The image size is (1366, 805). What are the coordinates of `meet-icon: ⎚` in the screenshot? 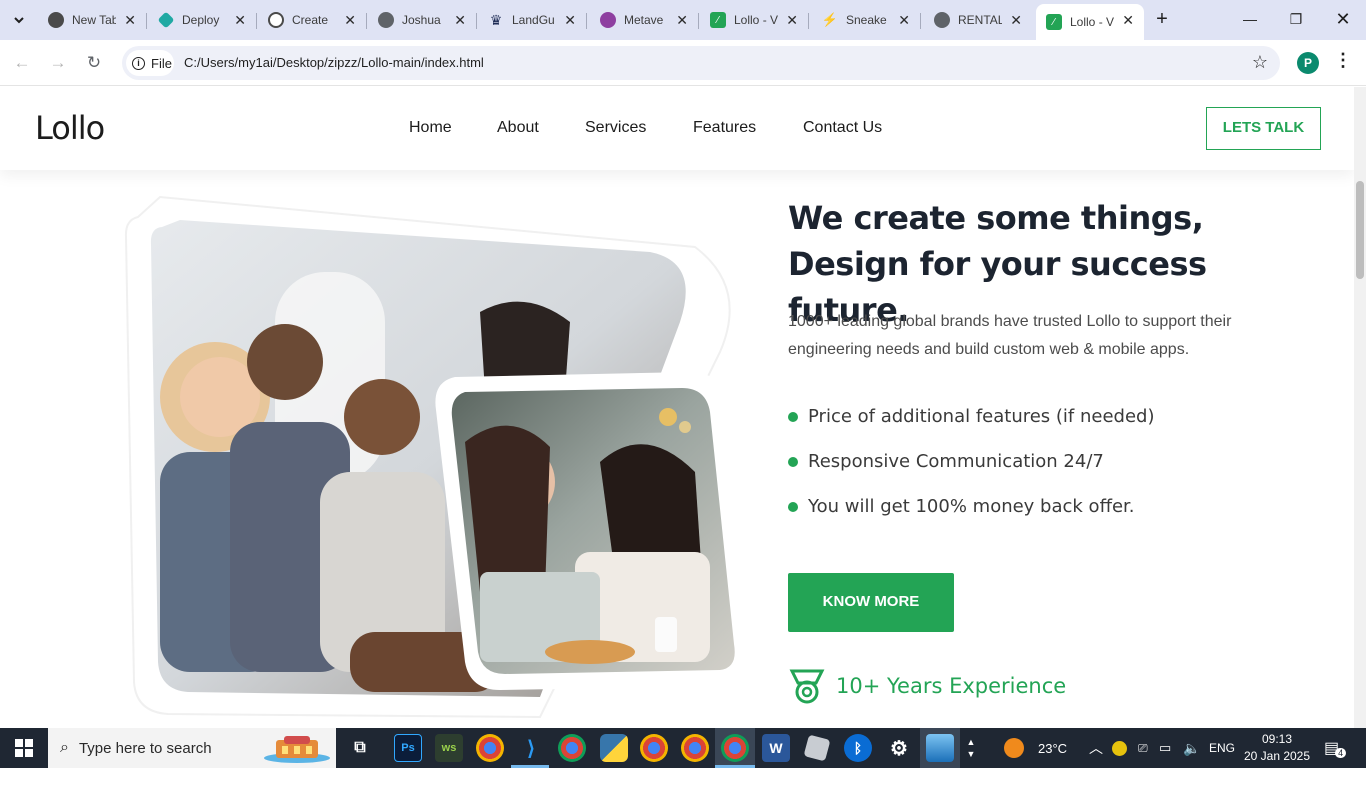 It's located at (1143, 748).